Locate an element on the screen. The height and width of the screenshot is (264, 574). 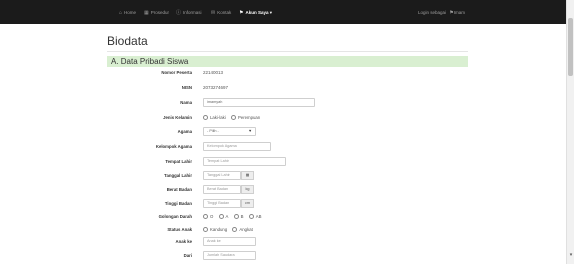
row-berat-badan: Berat Badan Berat Badan kg is located at coordinates (283, 190).